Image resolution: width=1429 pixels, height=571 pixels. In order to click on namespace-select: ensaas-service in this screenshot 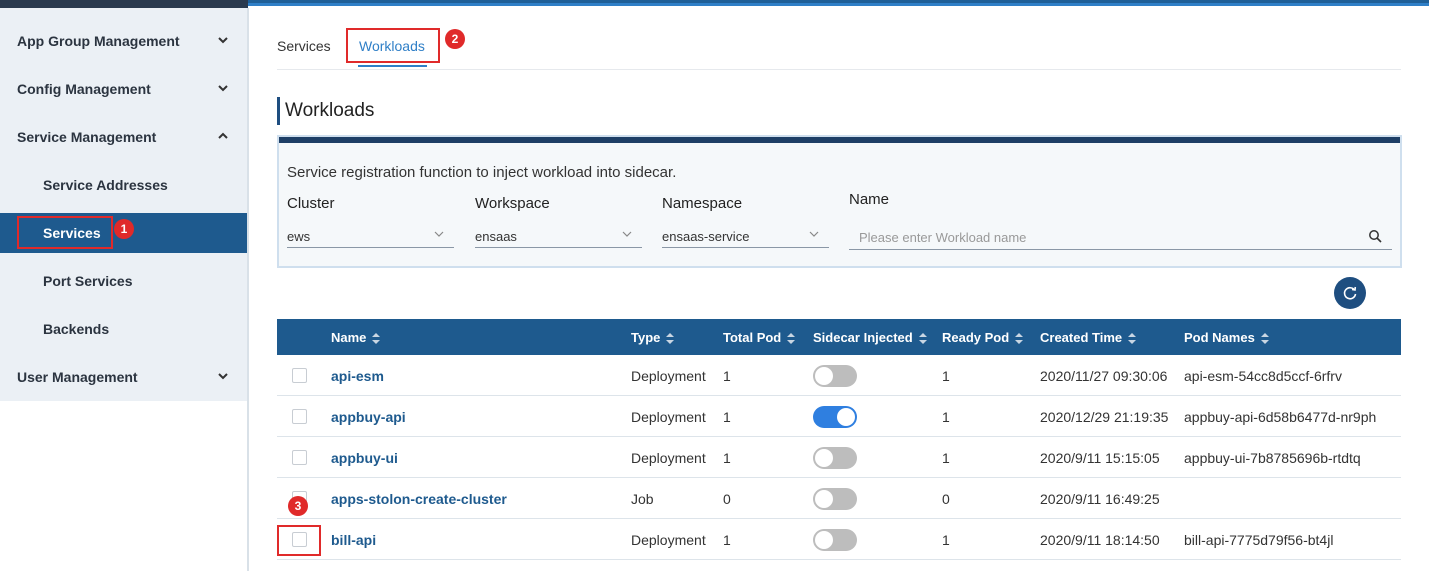, I will do `click(745, 234)`.